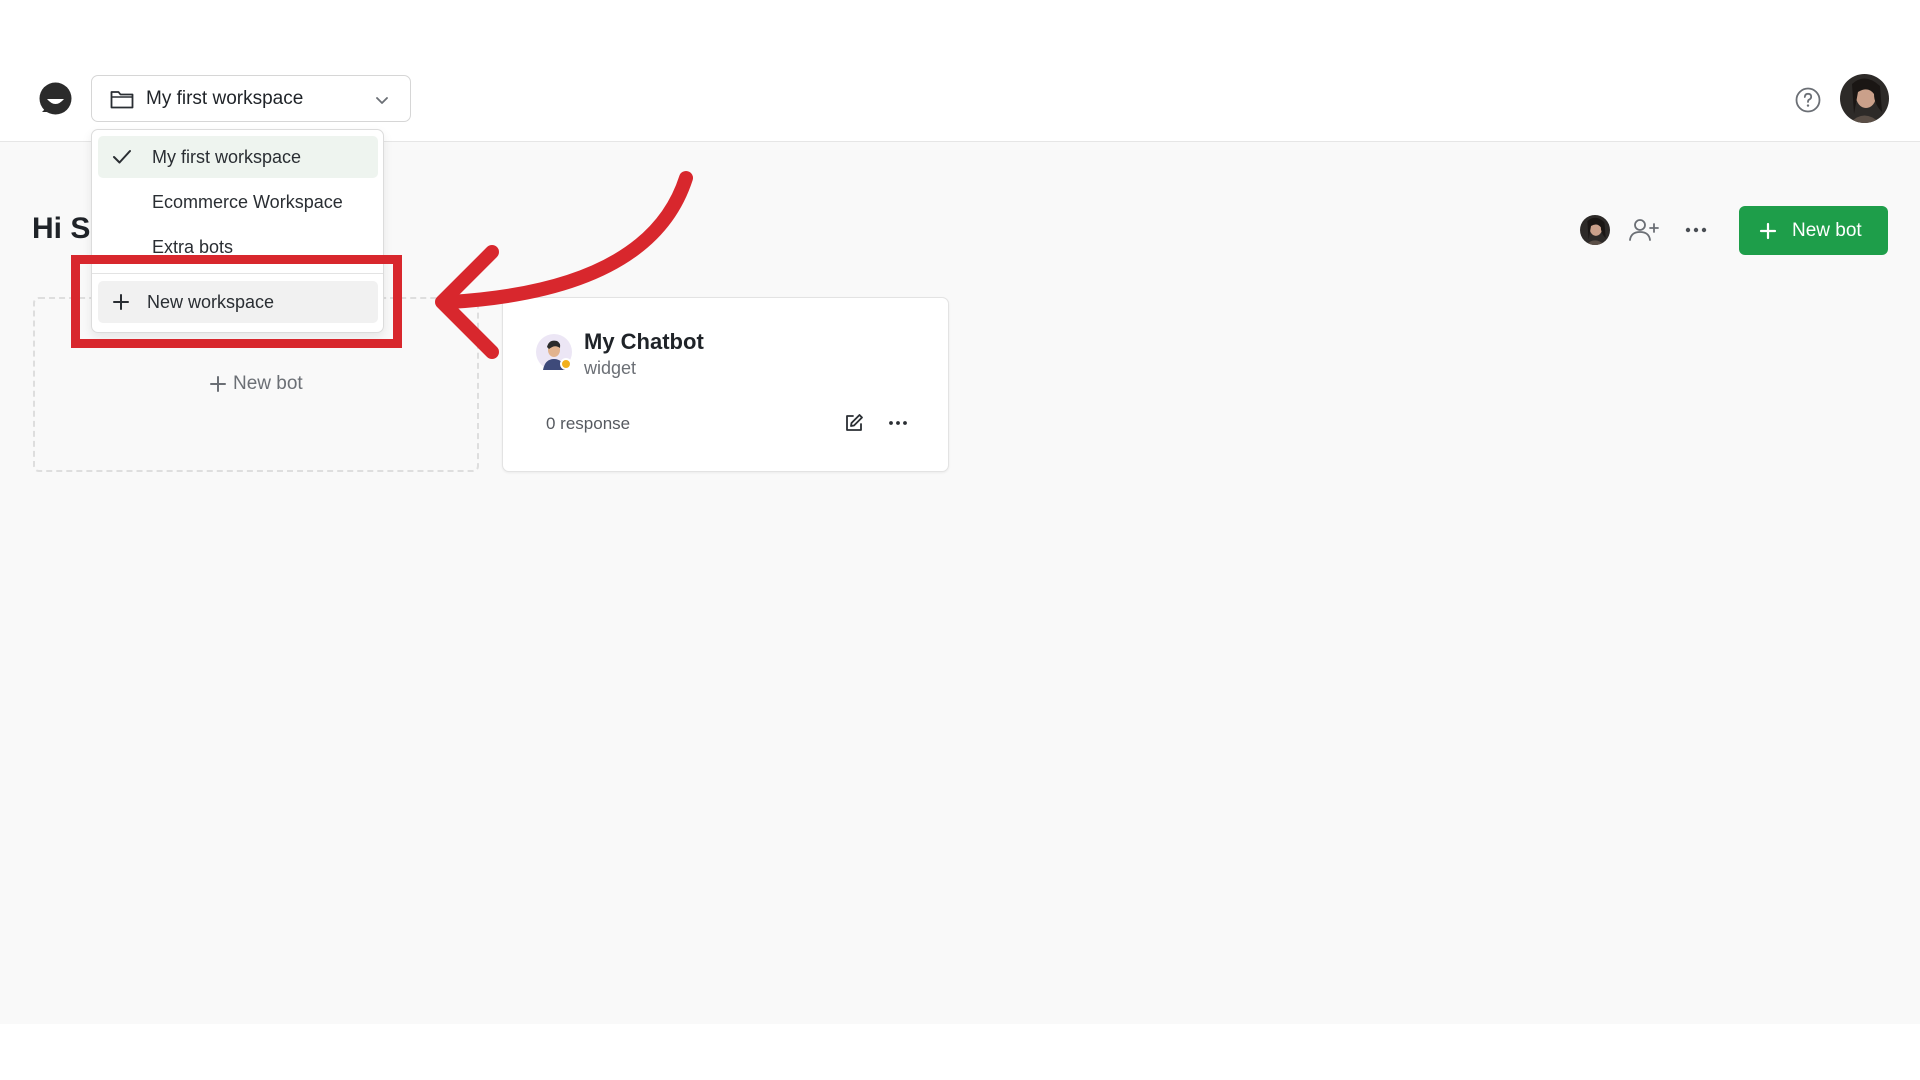  Describe the element at coordinates (225, 98) in the screenshot. I see `workspace-selector-label: My first workspace` at that location.